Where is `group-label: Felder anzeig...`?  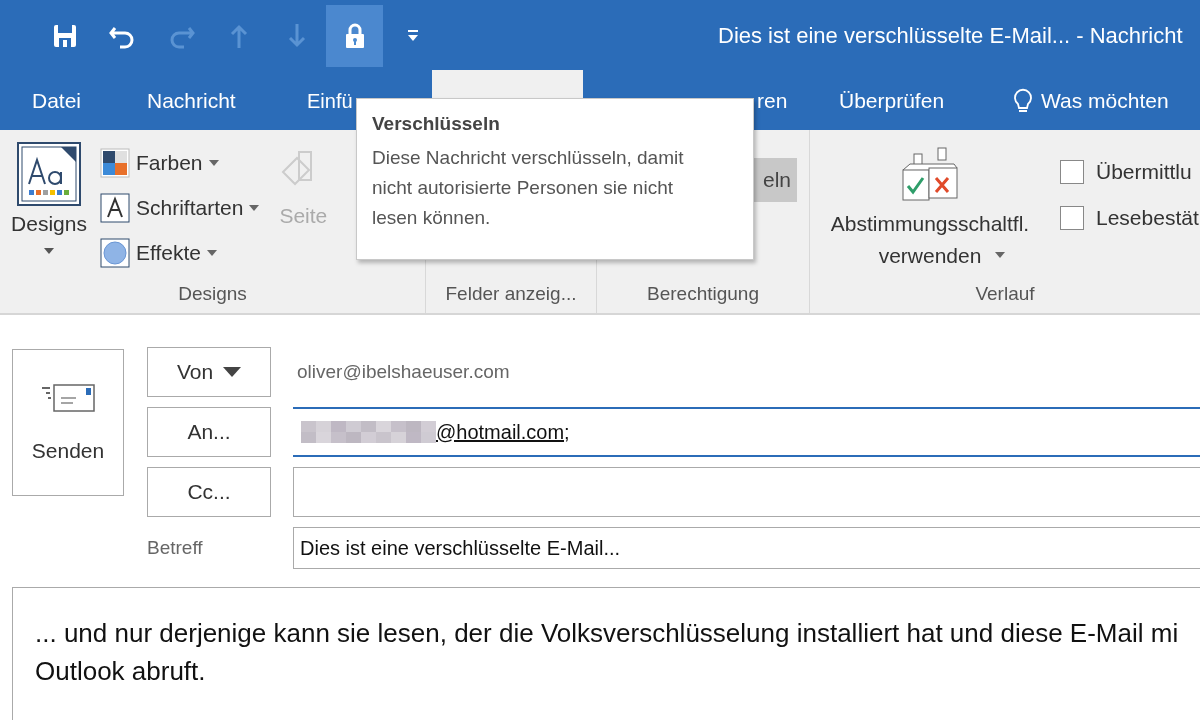
group-label: Felder anzeig... is located at coordinates (511, 294).